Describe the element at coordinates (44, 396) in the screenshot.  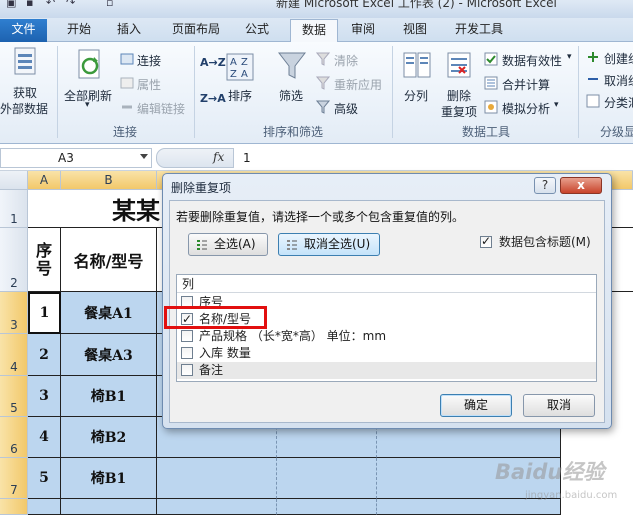
I see `seq-cell: 3` at that location.